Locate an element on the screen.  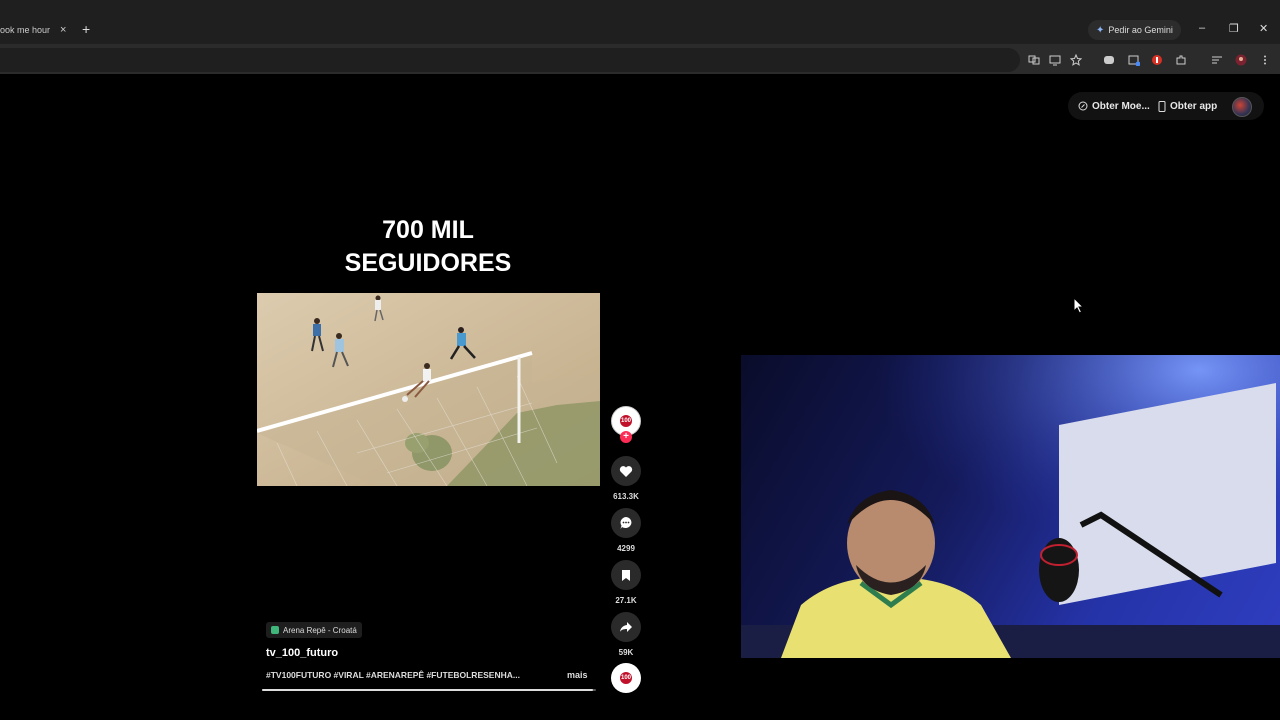
music-disc-logo: 100 is located at coordinates (626, 678).